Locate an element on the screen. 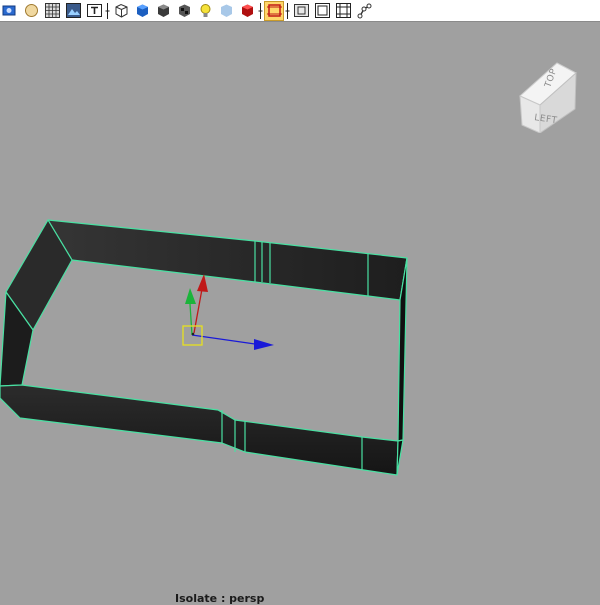 Image resolution: width=600 pixels, height=605 pixels. view-cube: TOP LEFT is located at coordinates (548, 97).